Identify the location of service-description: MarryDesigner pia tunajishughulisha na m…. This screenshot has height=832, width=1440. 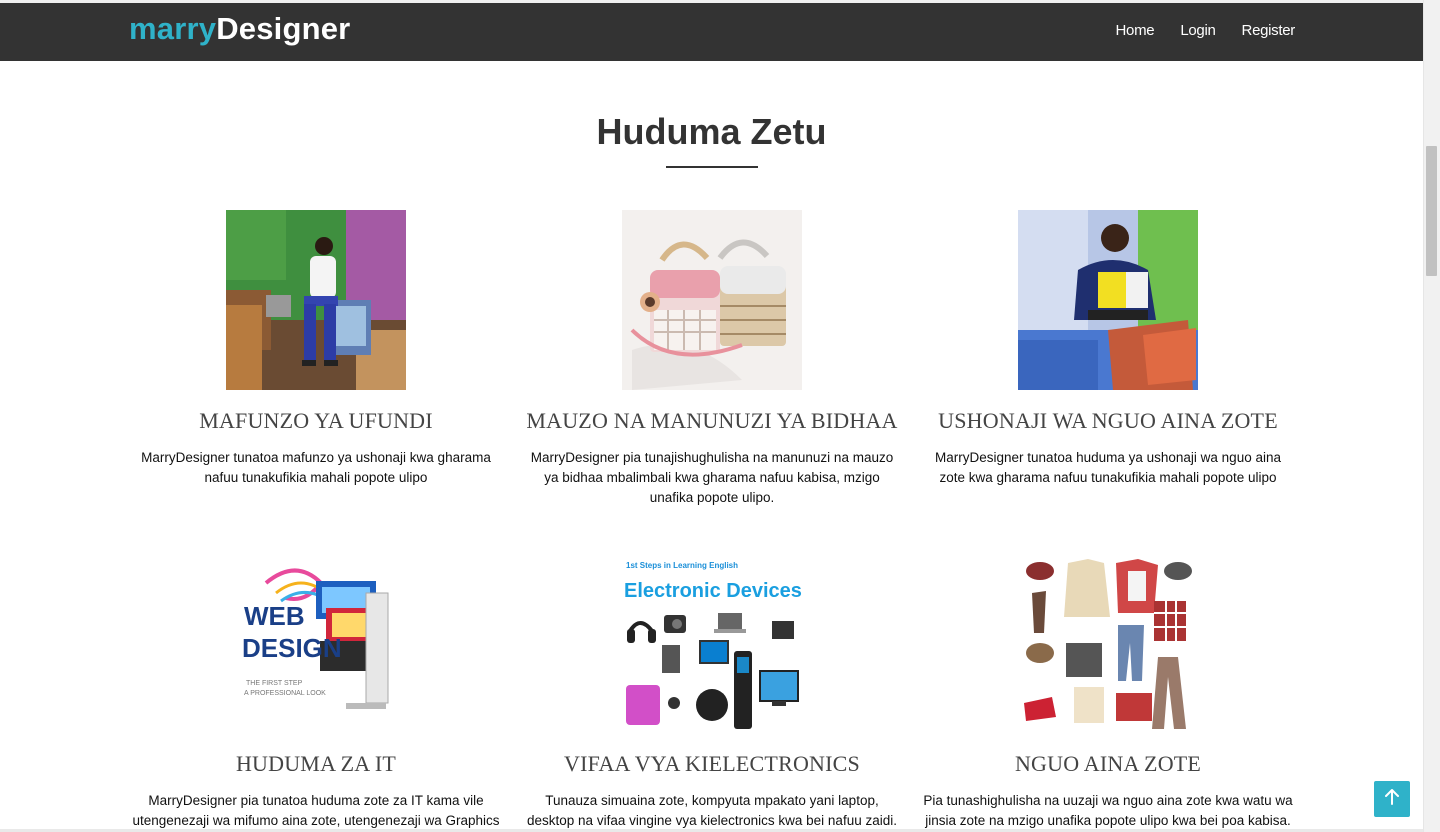
(712, 477).